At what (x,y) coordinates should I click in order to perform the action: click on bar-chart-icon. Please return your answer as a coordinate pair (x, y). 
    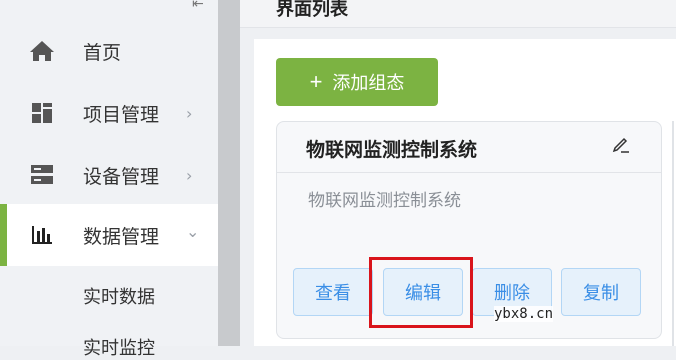
    Looking at the image, I should click on (42, 235).